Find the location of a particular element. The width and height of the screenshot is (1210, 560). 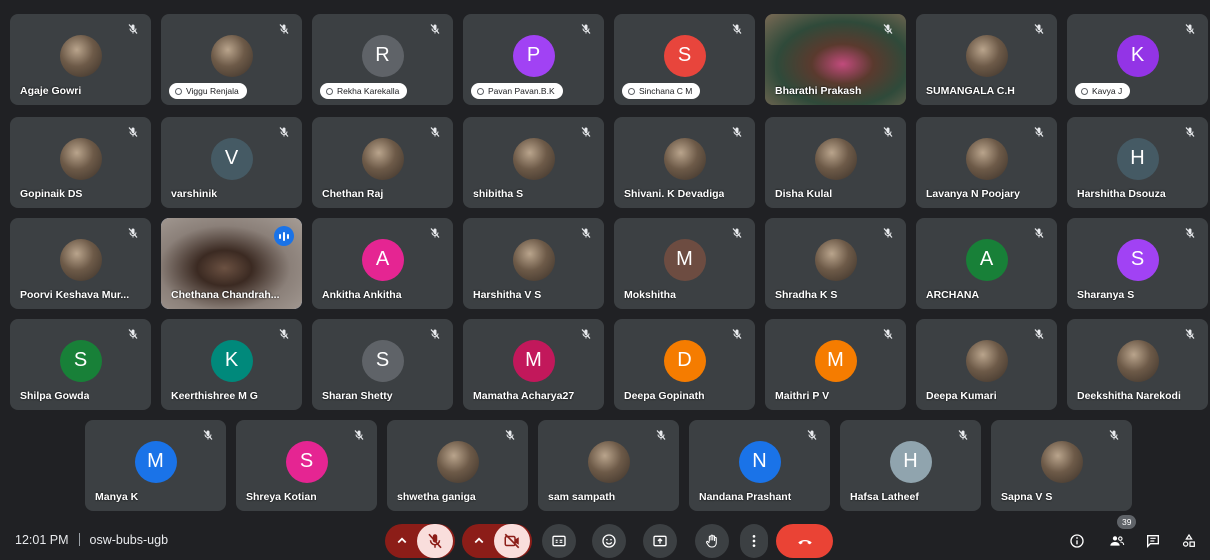

participant-name: Sinchana C M is located at coordinates (666, 91).